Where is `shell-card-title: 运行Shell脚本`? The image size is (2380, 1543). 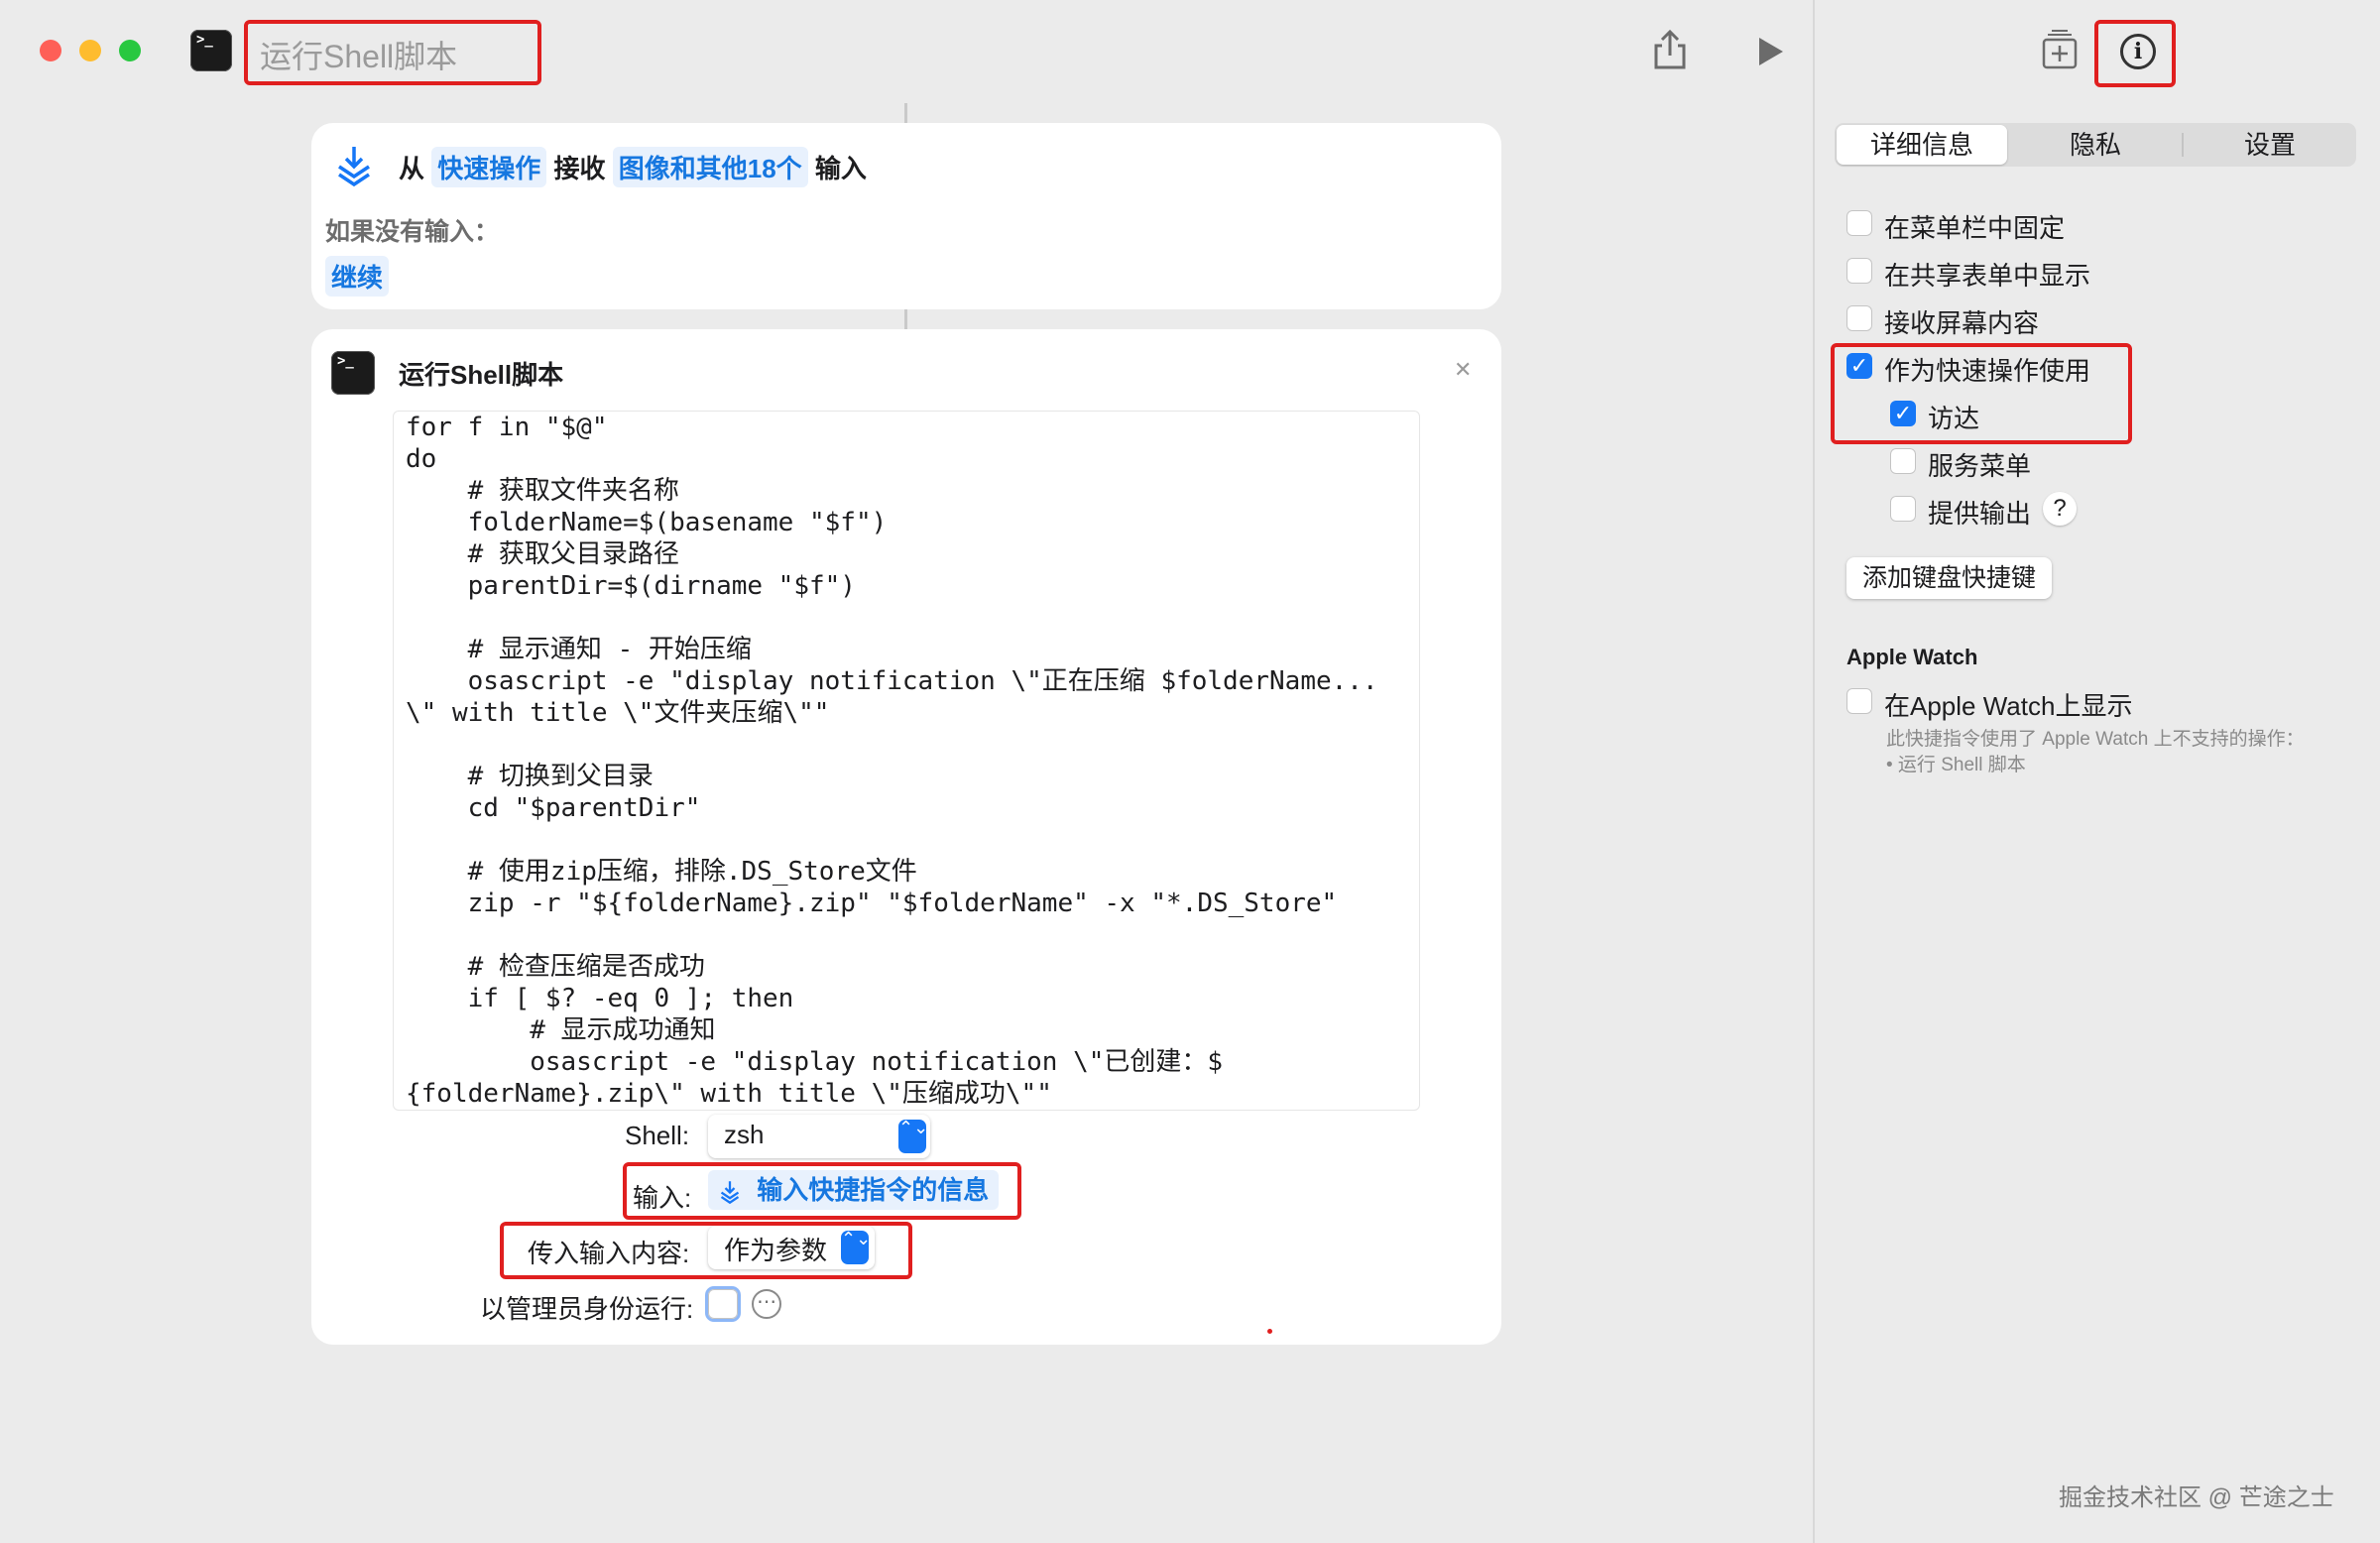
shell-card-title: 运行Shell脚本 is located at coordinates (481, 375).